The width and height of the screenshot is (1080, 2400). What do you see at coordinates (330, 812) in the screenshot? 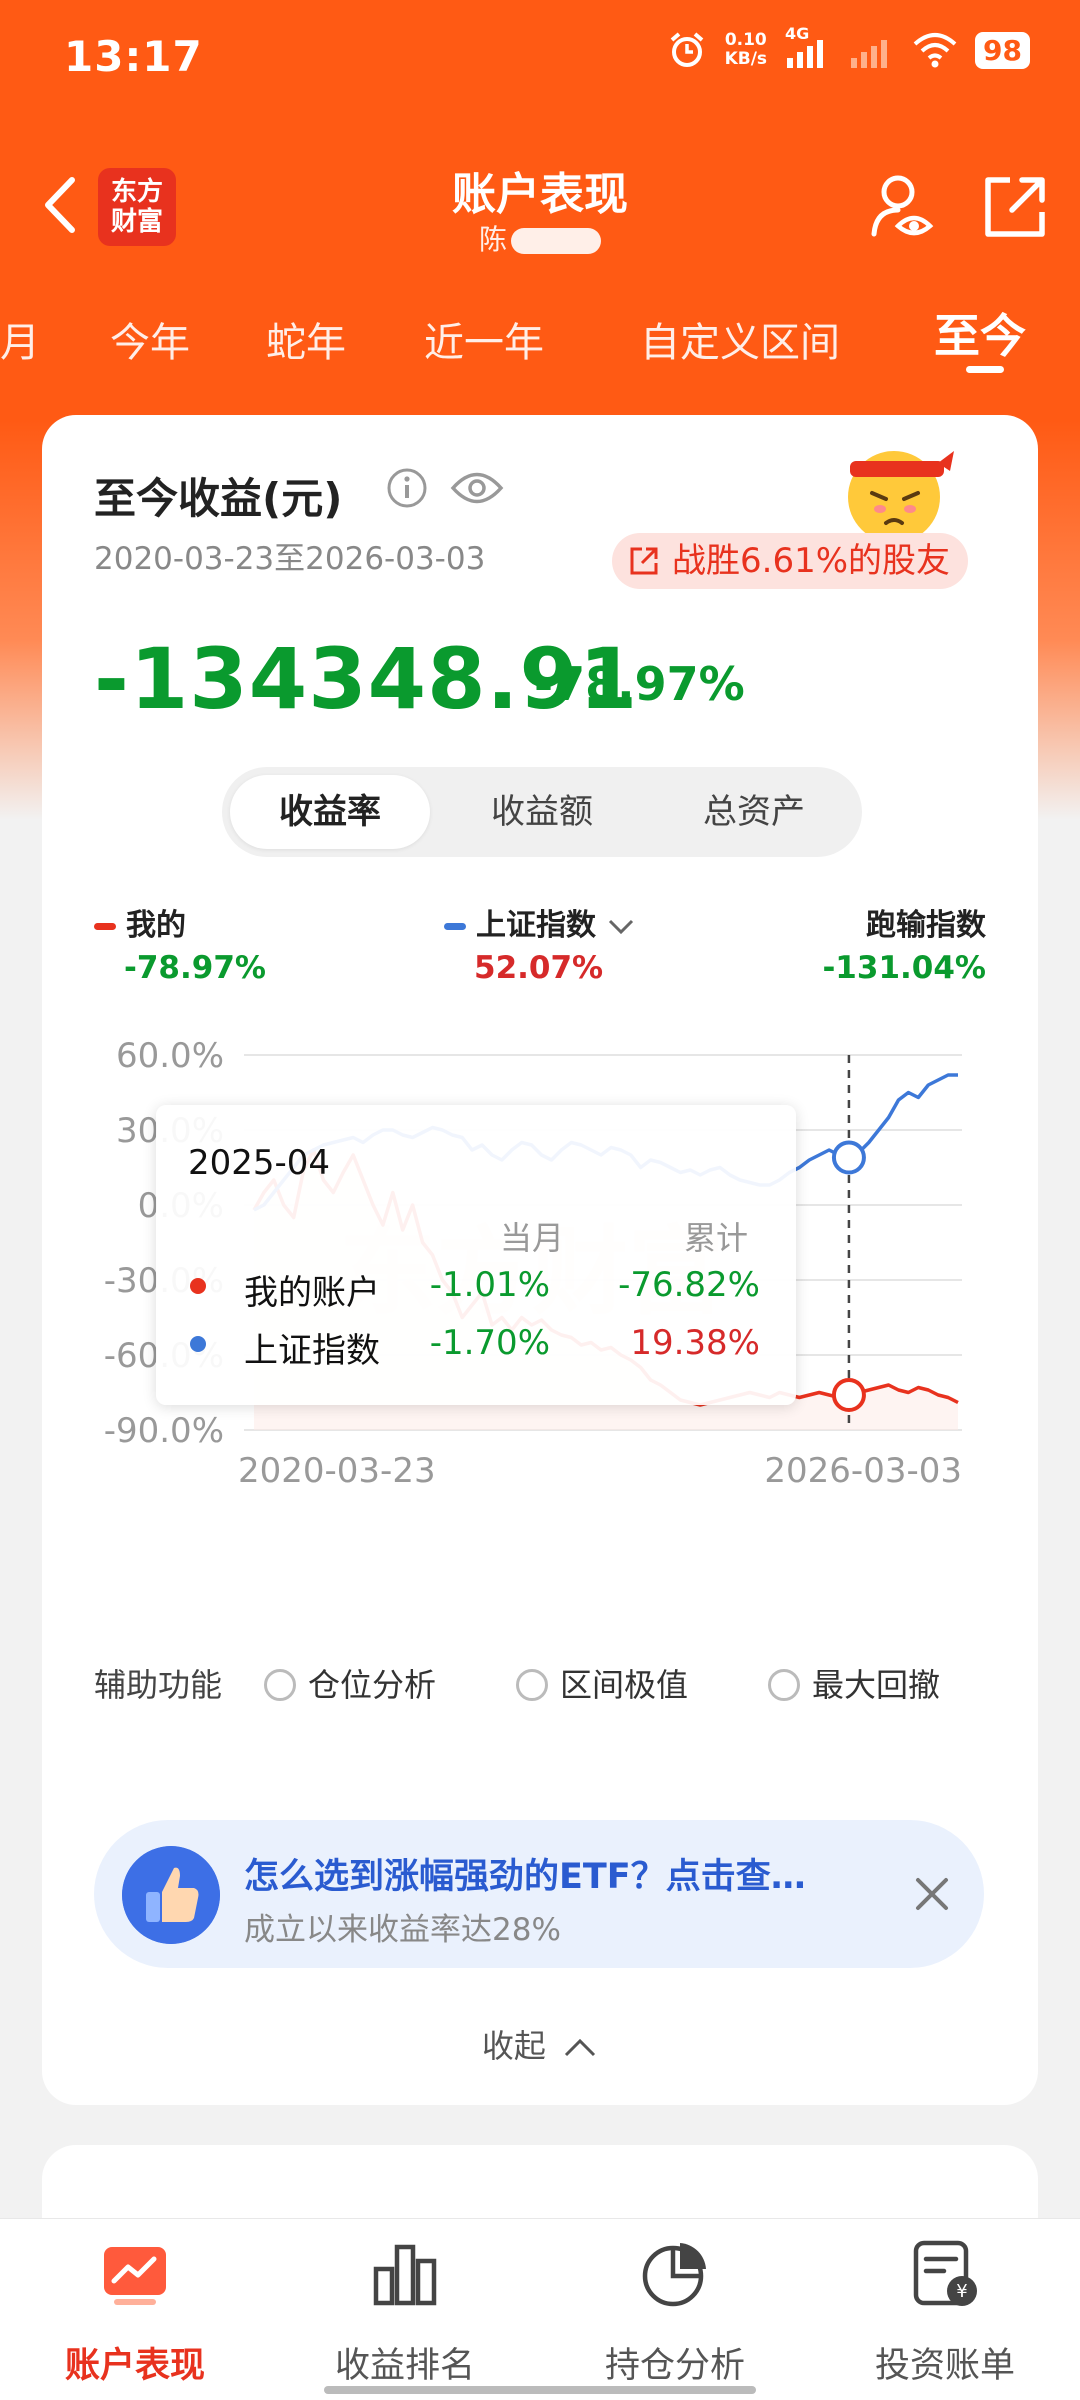
I see `tab-return-rate: 收益率` at bounding box center [330, 812].